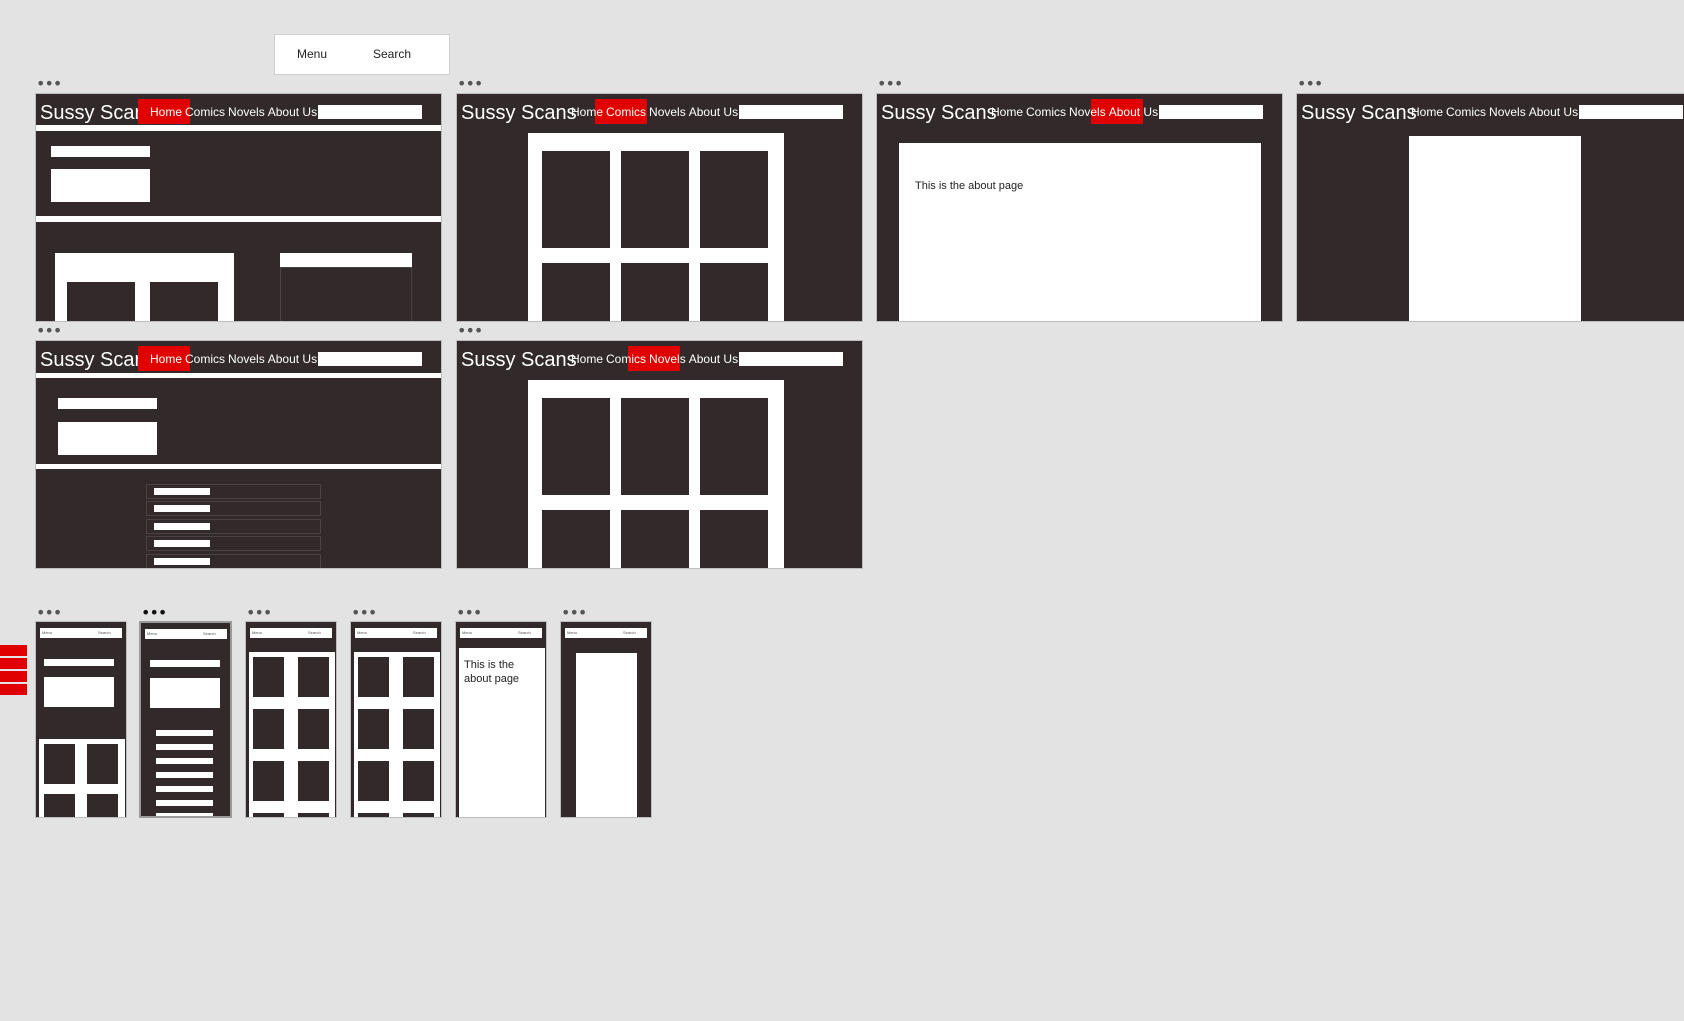 The width and height of the screenshot is (1684, 1021). Describe the element at coordinates (81, 719) in the screenshot. I see `mobile-artboard-home: Menu Search` at that location.